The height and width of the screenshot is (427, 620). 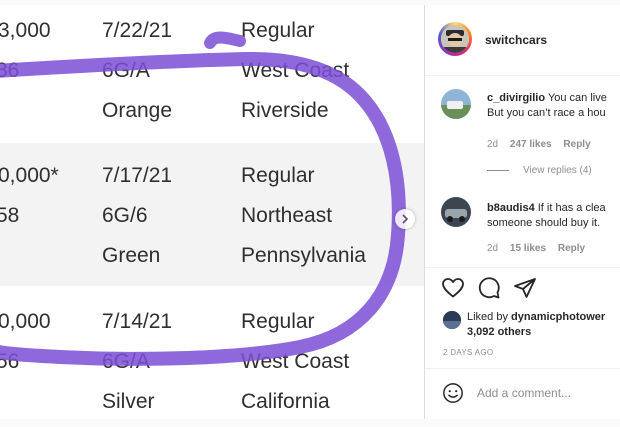 I want to click on post-timestamp: 2 DAYS AGO, so click(x=468, y=352).